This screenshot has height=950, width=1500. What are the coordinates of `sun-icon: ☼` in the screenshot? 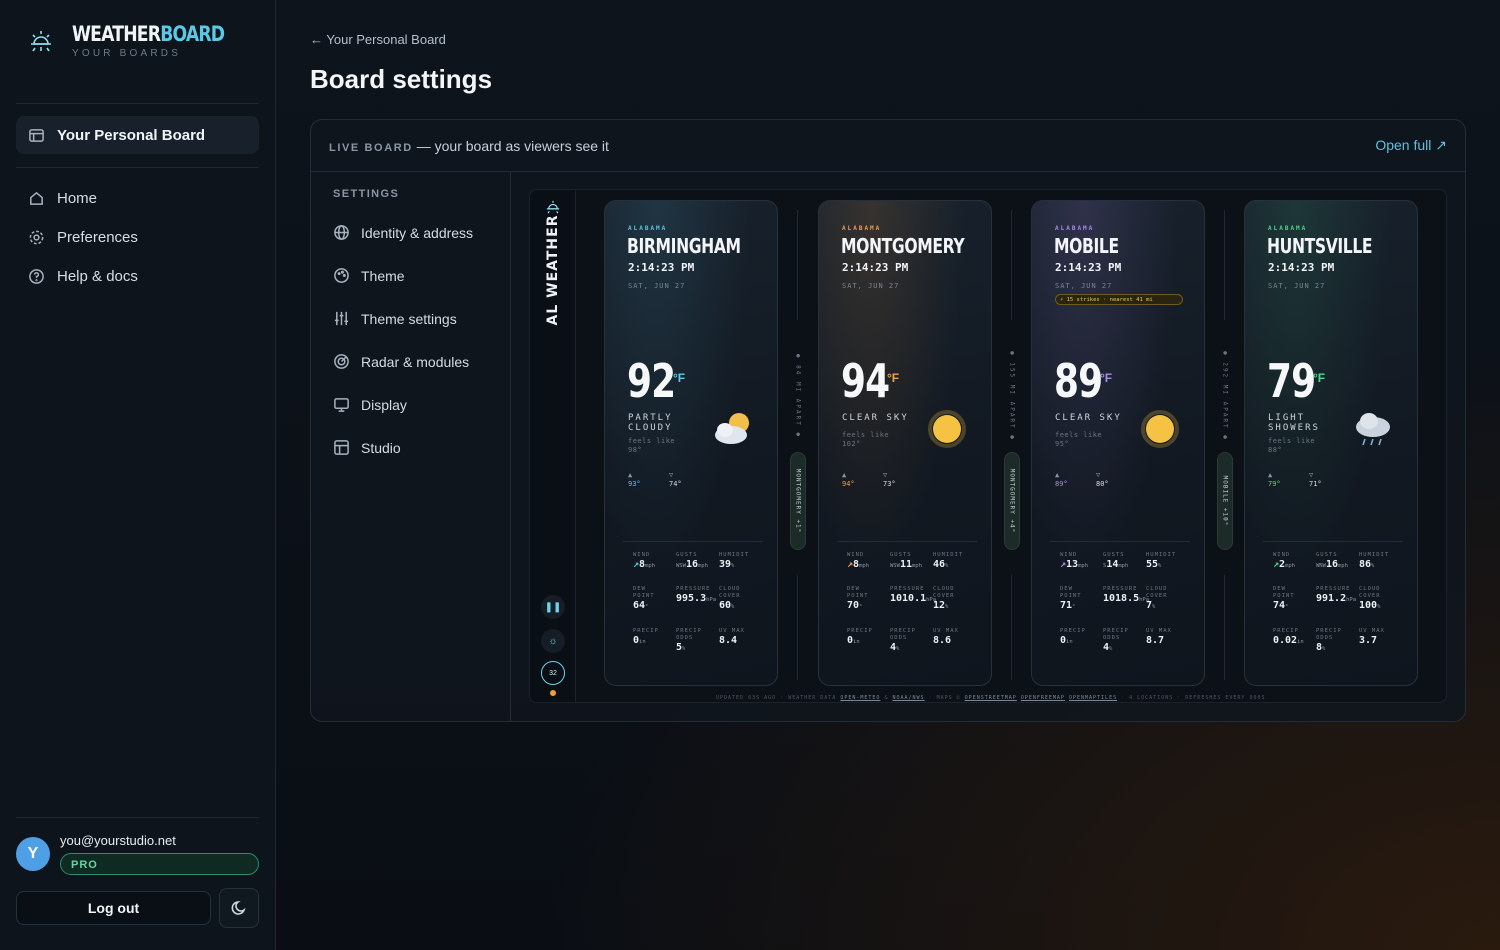 It's located at (553, 641).